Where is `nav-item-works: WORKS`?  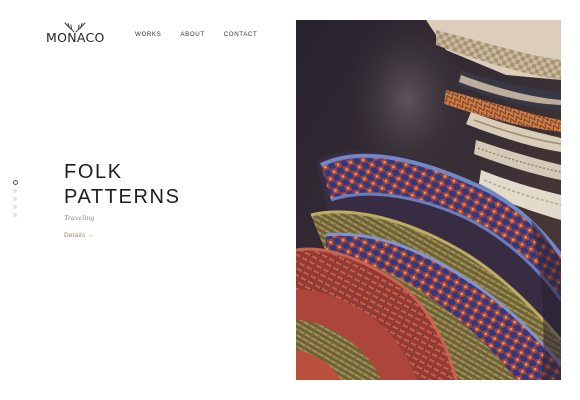
nav-item-works: WORKS is located at coordinates (148, 34).